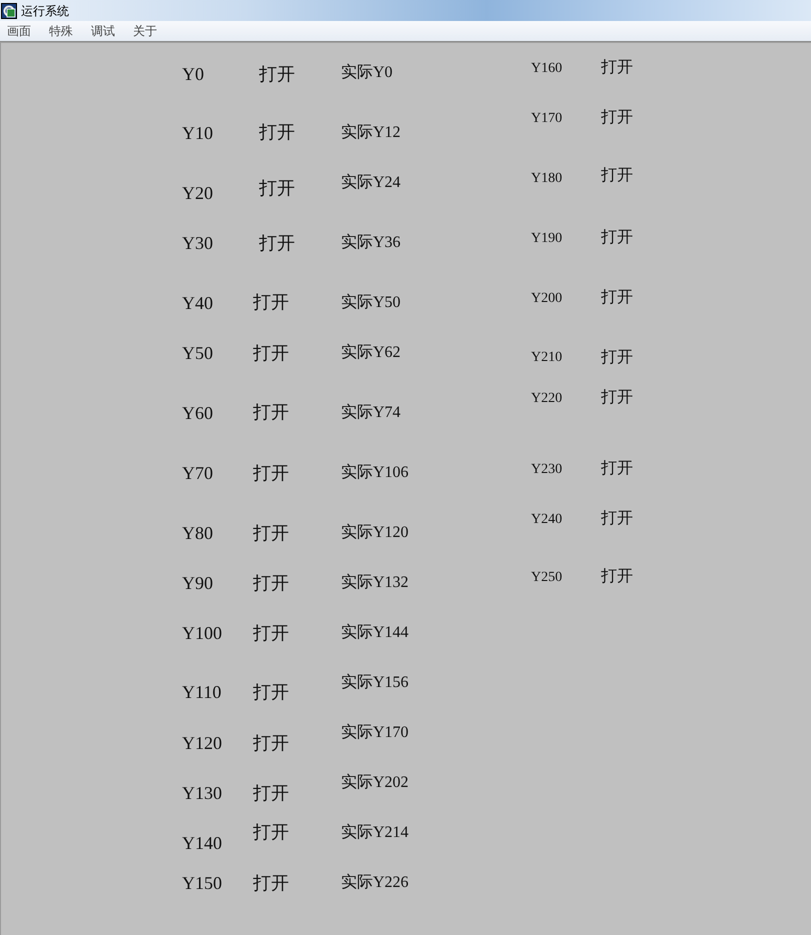 This screenshot has height=935, width=811. I want to click on address-label: Y90, so click(197, 583).